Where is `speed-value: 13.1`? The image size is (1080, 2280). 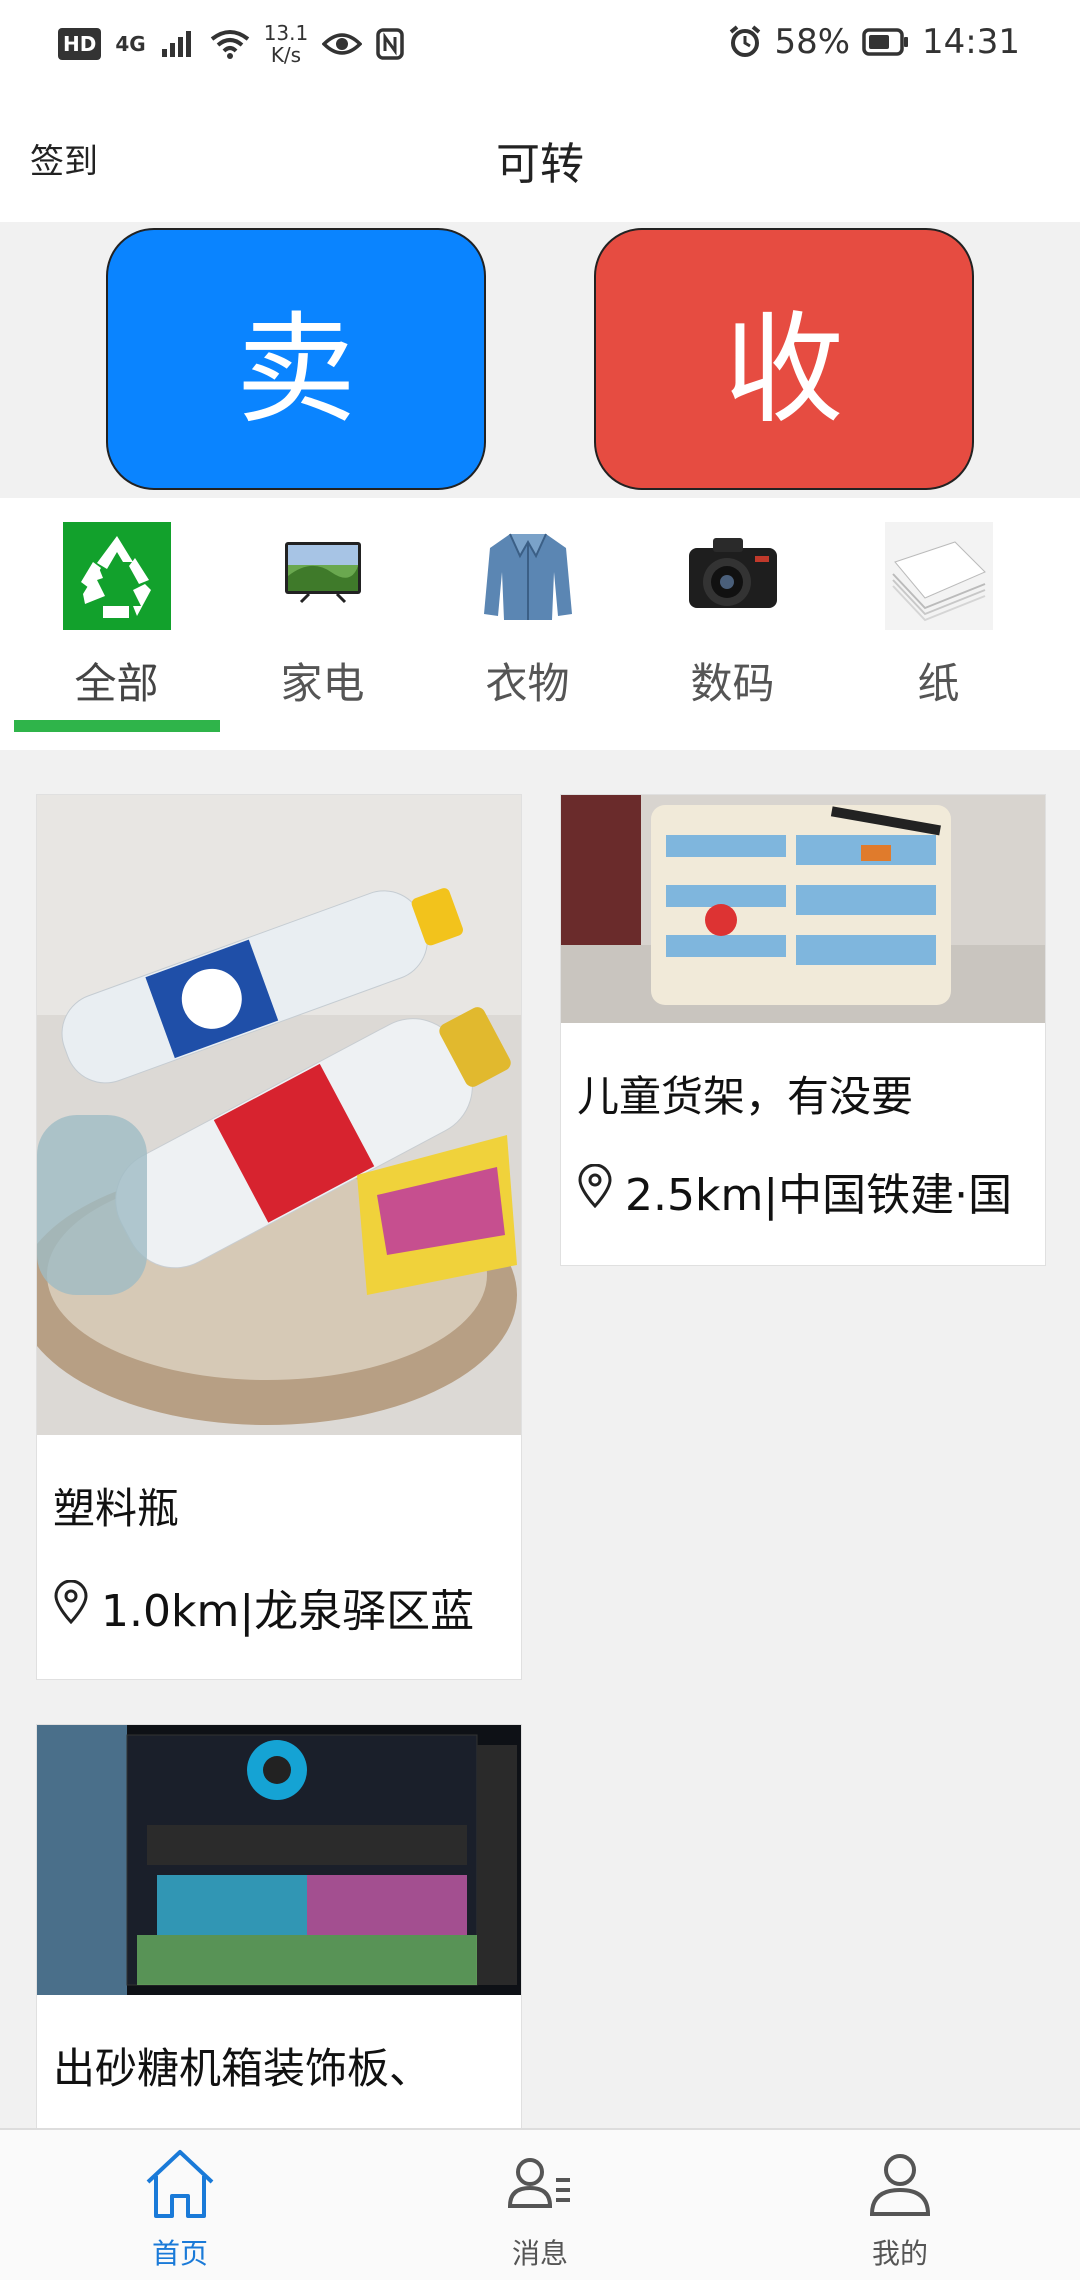
speed-value: 13.1 is located at coordinates (286, 33).